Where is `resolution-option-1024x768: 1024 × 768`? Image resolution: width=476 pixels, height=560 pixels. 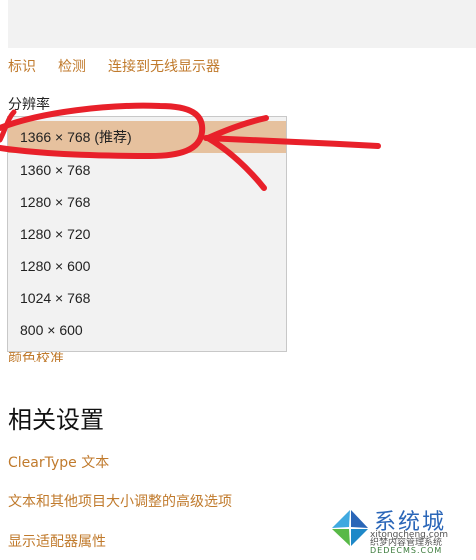 resolution-option-1024x768: 1024 × 768 is located at coordinates (147, 298).